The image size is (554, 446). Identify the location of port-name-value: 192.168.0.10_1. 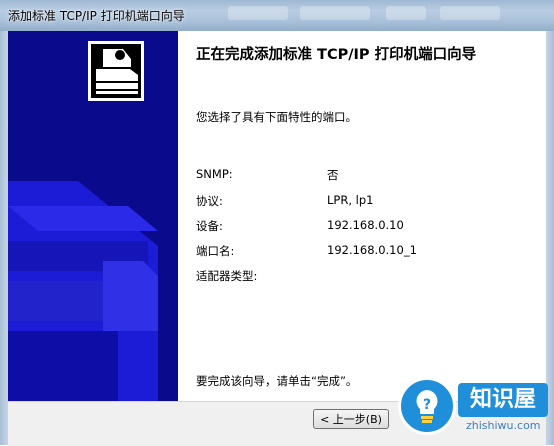
(372, 250).